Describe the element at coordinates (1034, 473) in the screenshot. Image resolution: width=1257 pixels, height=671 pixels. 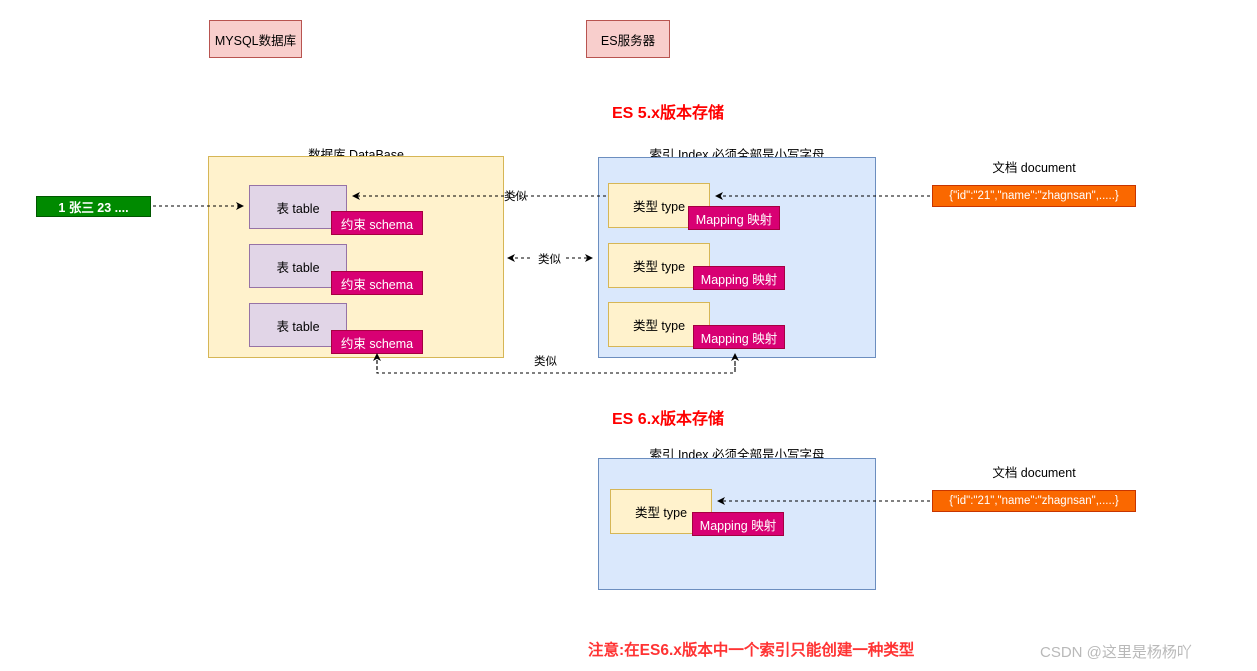
I see `es6-document-caption: 文档 document` at that location.